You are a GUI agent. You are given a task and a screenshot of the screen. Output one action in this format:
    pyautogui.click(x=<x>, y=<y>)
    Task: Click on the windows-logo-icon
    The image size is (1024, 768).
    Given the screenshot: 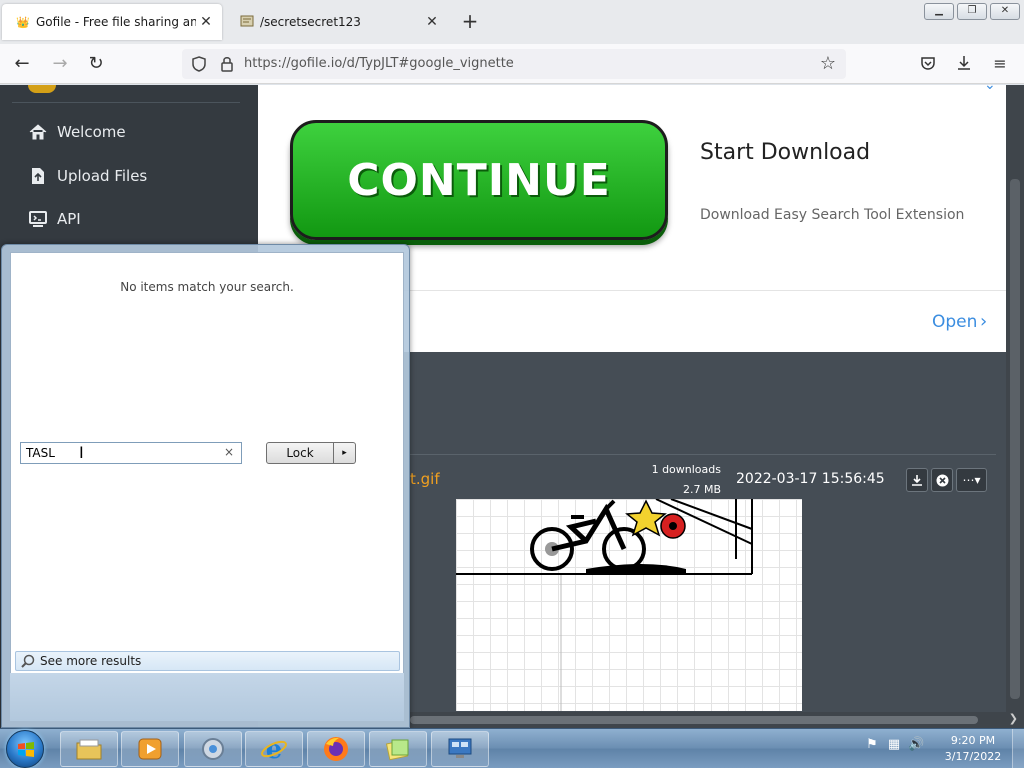 What is the action you would take?
    pyautogui.click(x=26, y=749)
    